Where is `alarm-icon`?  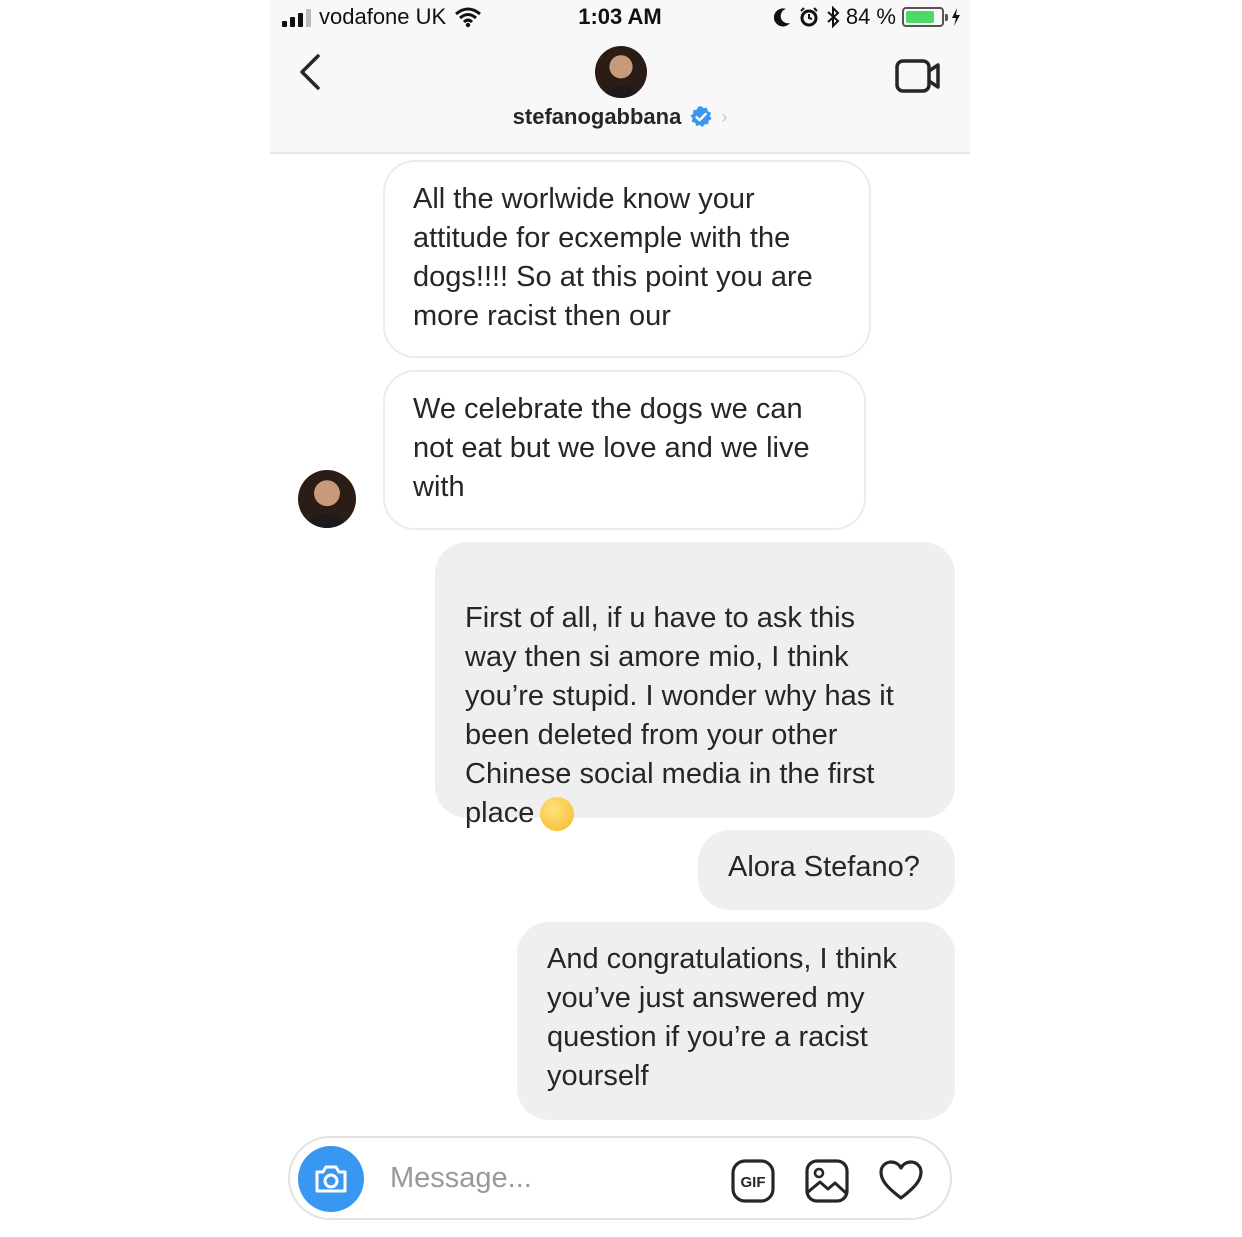 alarm-icon is located at coordinates (809, 17).